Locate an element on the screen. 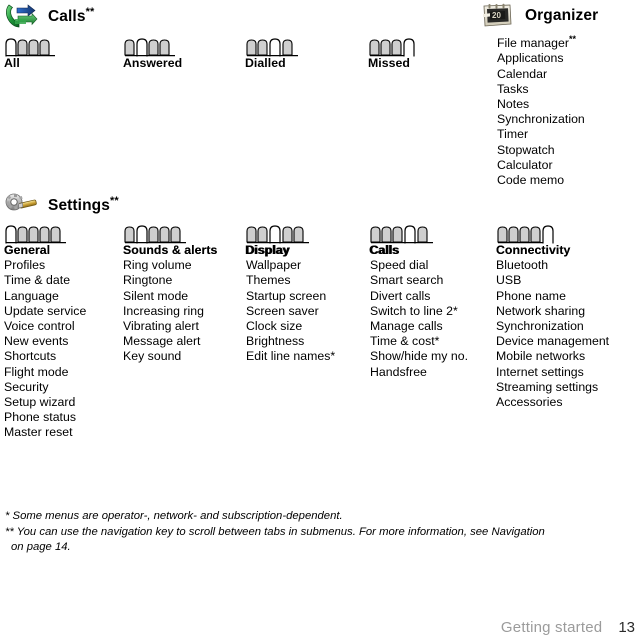 This screenshot has height=644, width=643. list-item: Phone status is located at coordinates (45, 417).